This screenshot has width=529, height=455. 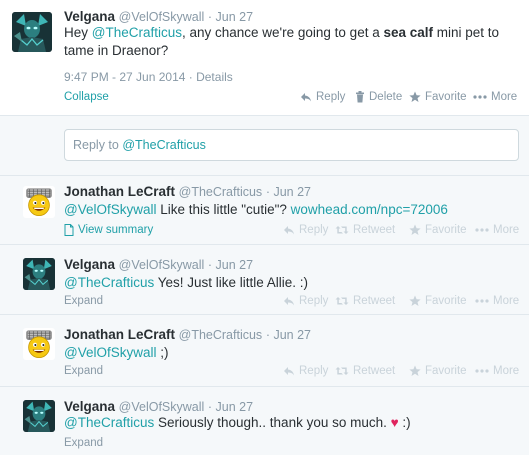 What do you see at coordinates (116, 230) in the screenshot?
I see `view-summary-label: View summary` at bounding box center [116, 230].